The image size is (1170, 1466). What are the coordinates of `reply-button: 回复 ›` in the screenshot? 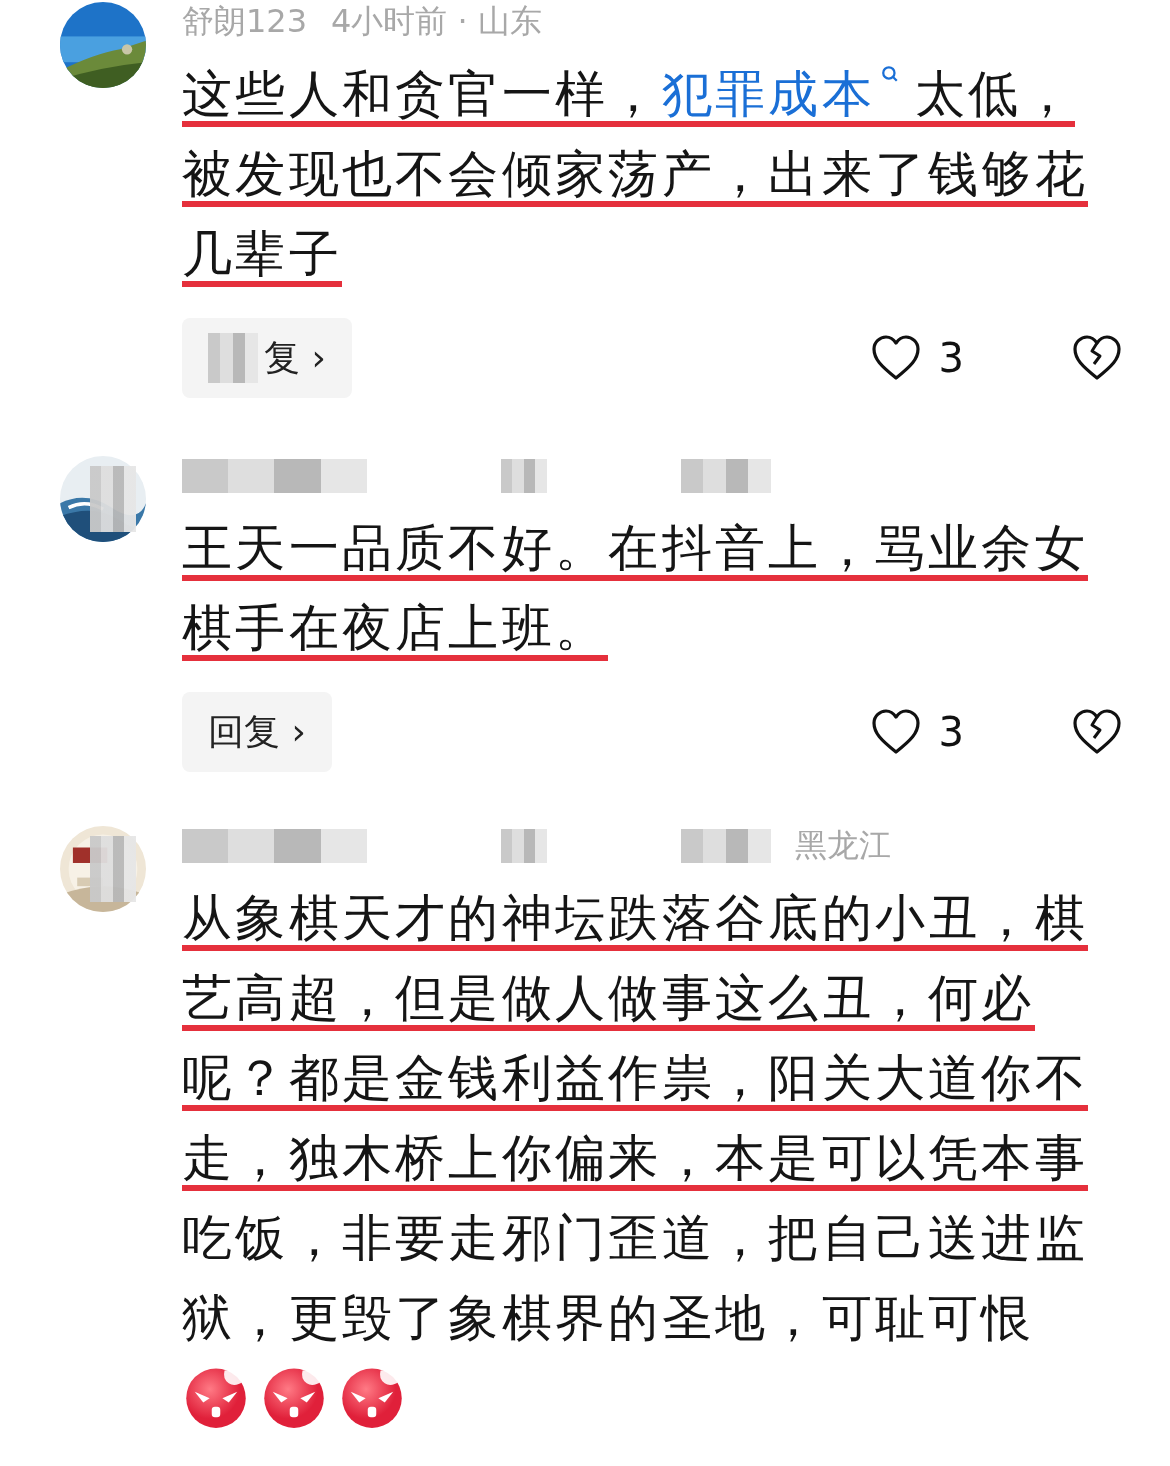 It's located at (257, 732).